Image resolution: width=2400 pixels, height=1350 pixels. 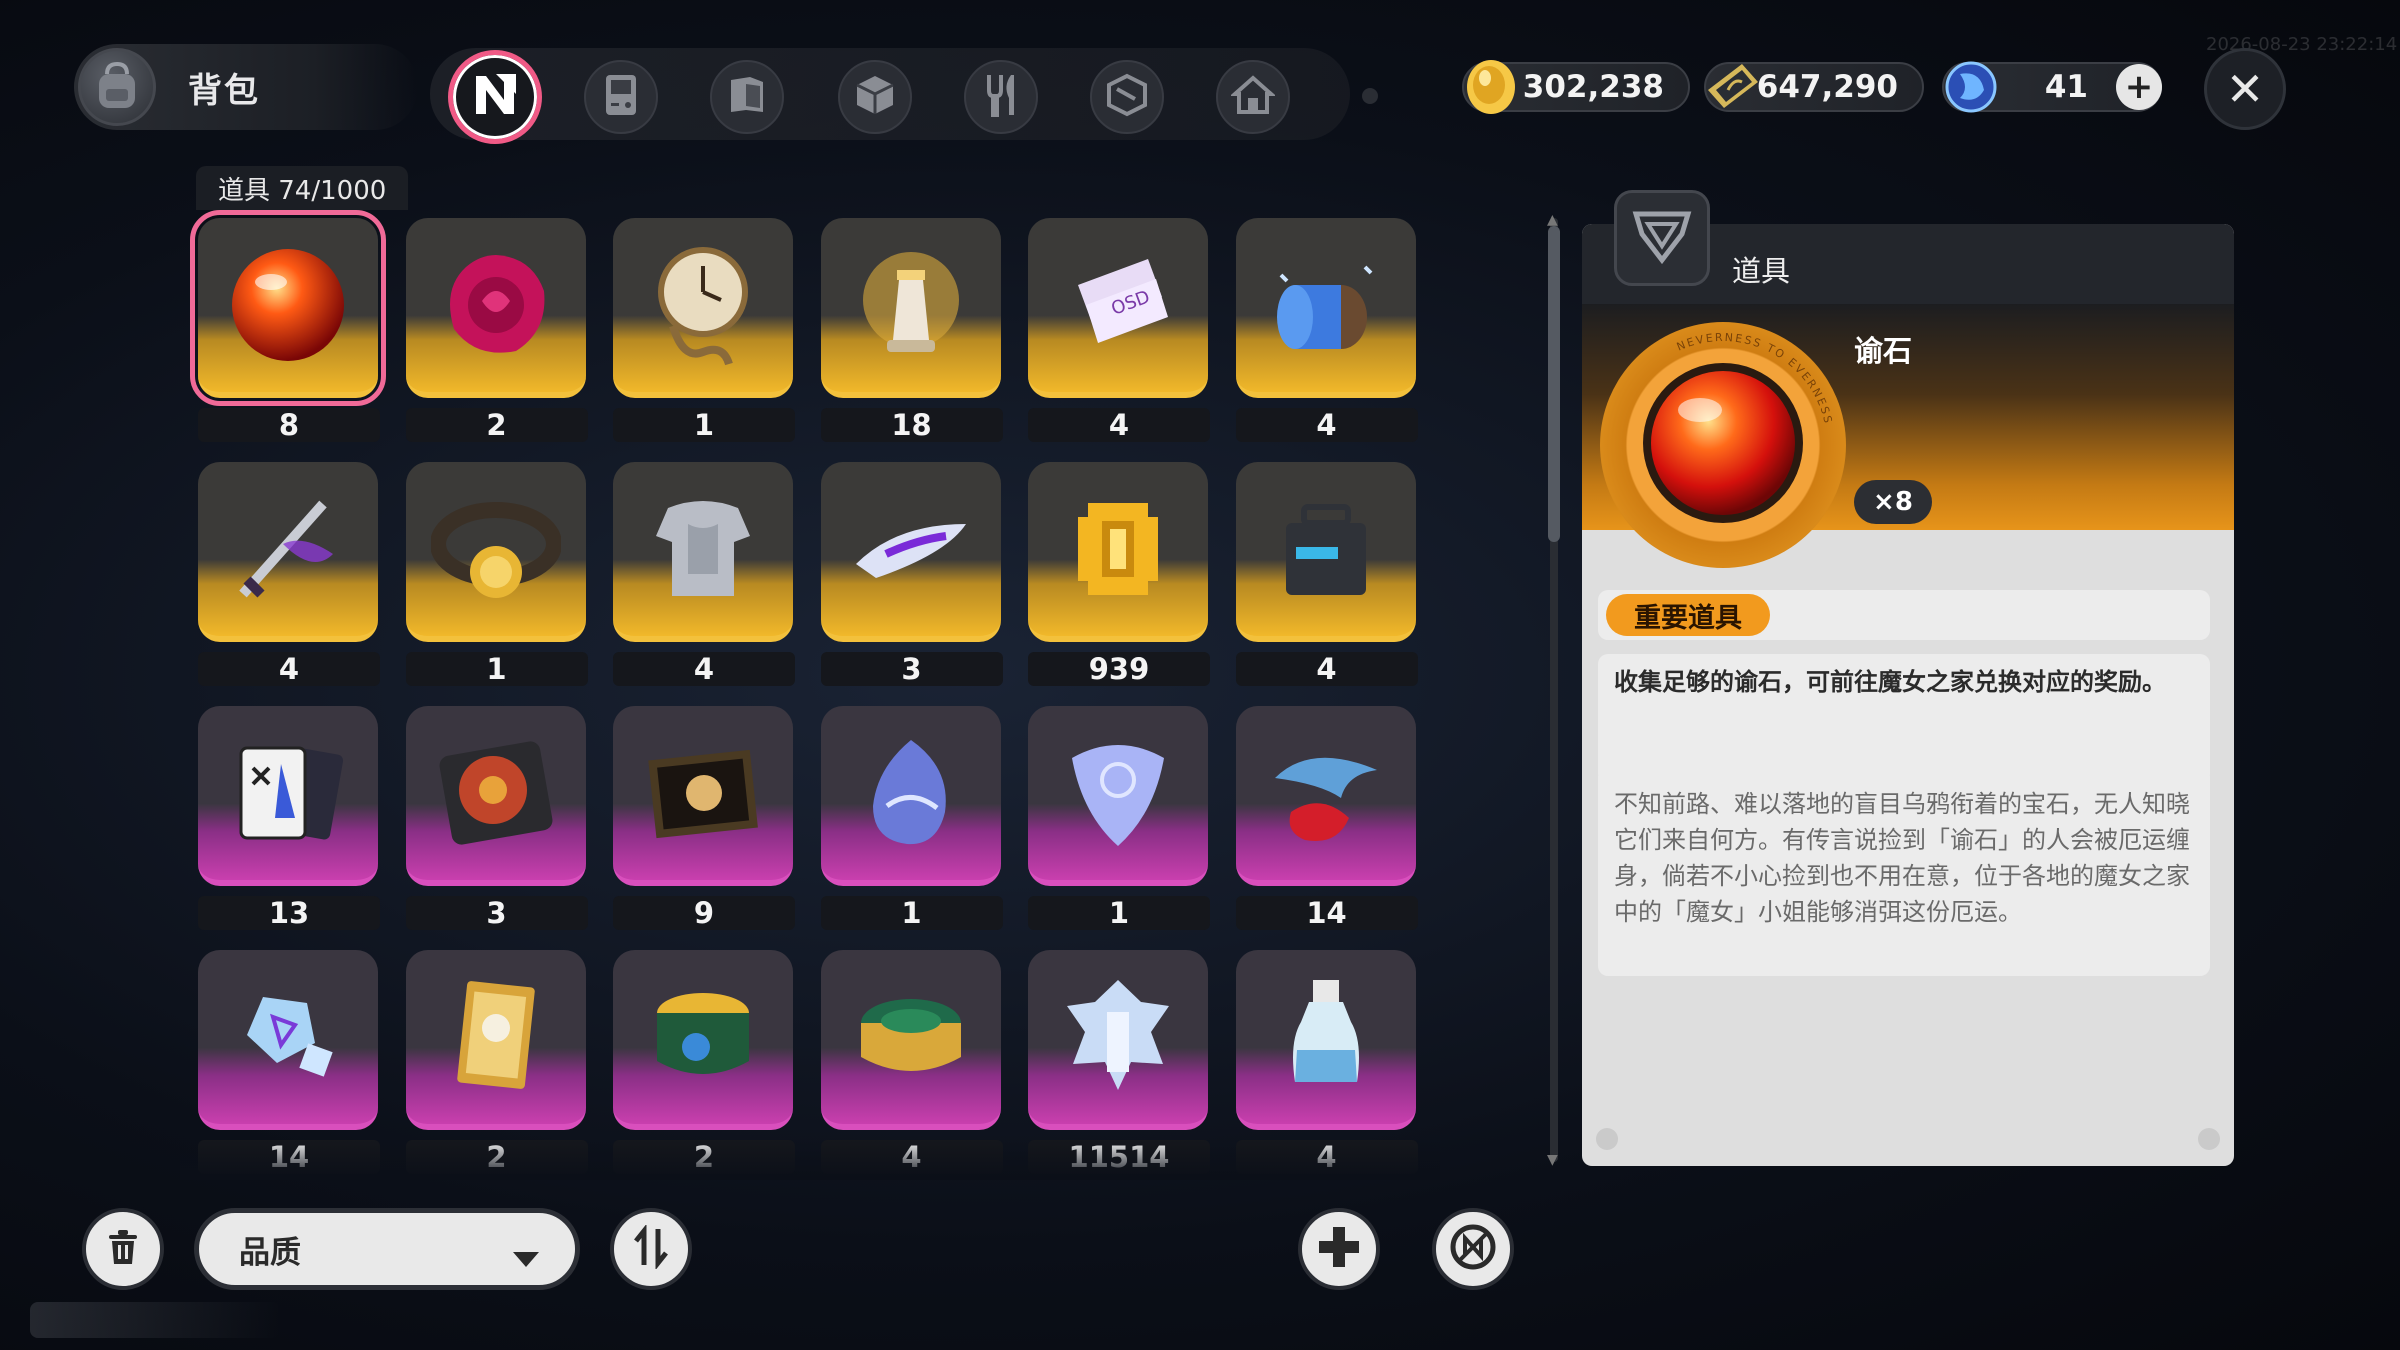 I want to click on currency-gold: 302,238, so click(x=1576, y=87).